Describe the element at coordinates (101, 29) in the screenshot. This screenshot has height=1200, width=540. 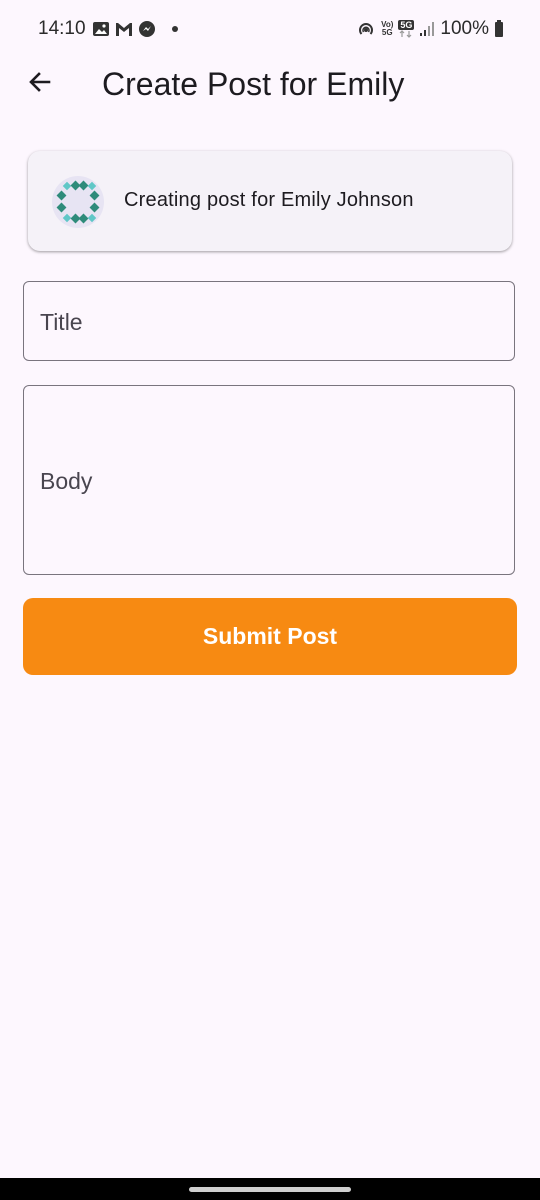
I see `gallery-icon` at that location.